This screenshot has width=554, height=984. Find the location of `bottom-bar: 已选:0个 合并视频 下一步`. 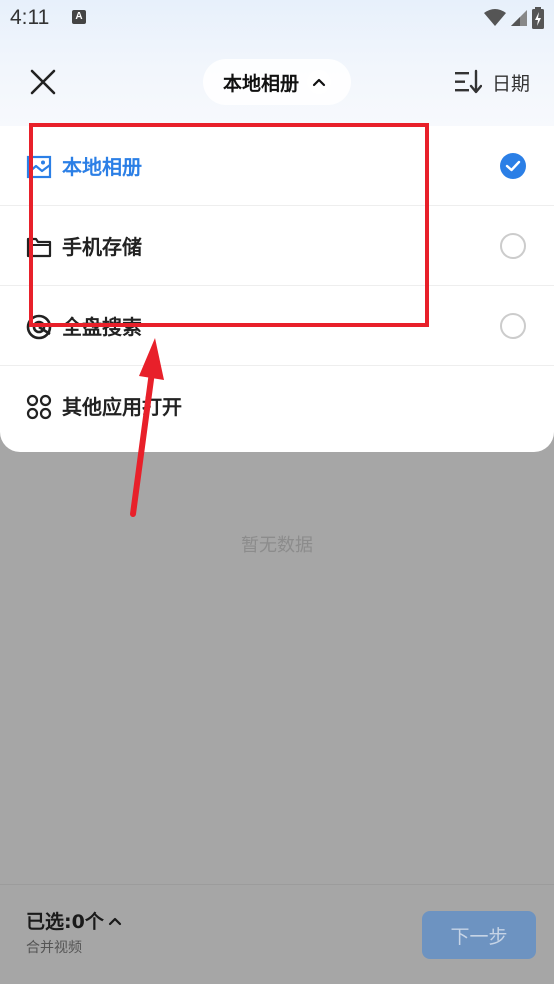

bottom-bar: 已选:0个 合并视频 下一步 is located at coordinates (277, 934).